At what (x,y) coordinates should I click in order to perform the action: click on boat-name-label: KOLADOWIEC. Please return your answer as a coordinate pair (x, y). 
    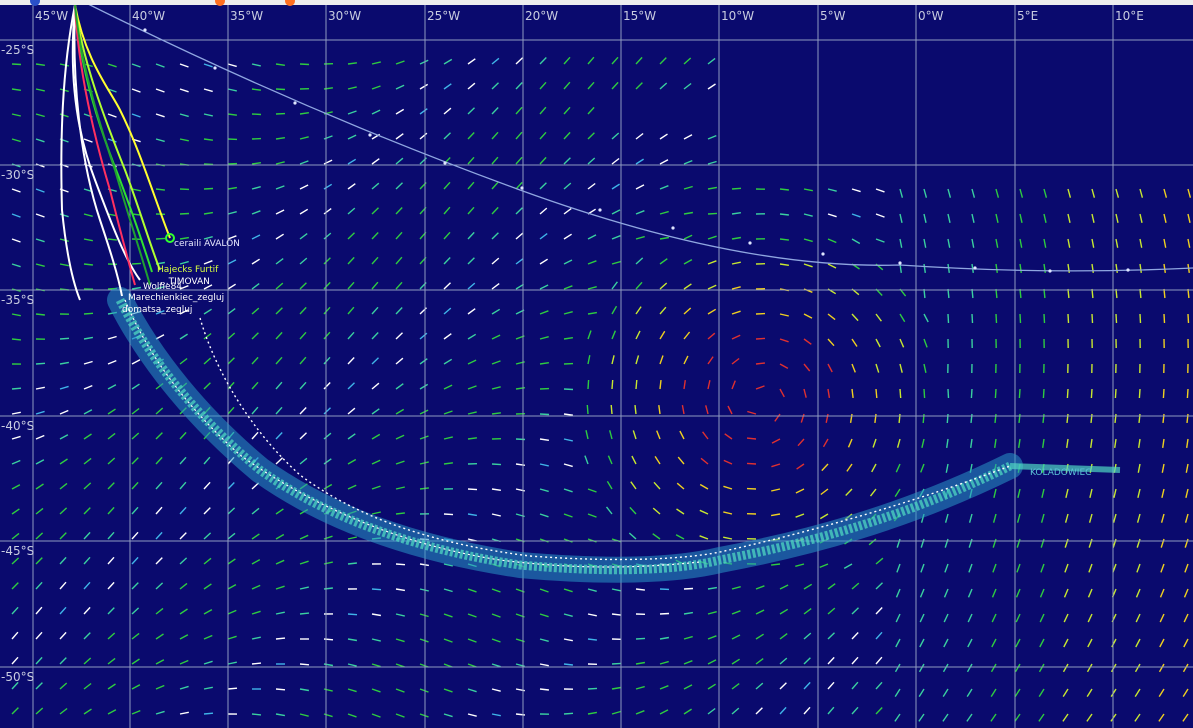
    Looking at the image, I should click on (1060, 473).